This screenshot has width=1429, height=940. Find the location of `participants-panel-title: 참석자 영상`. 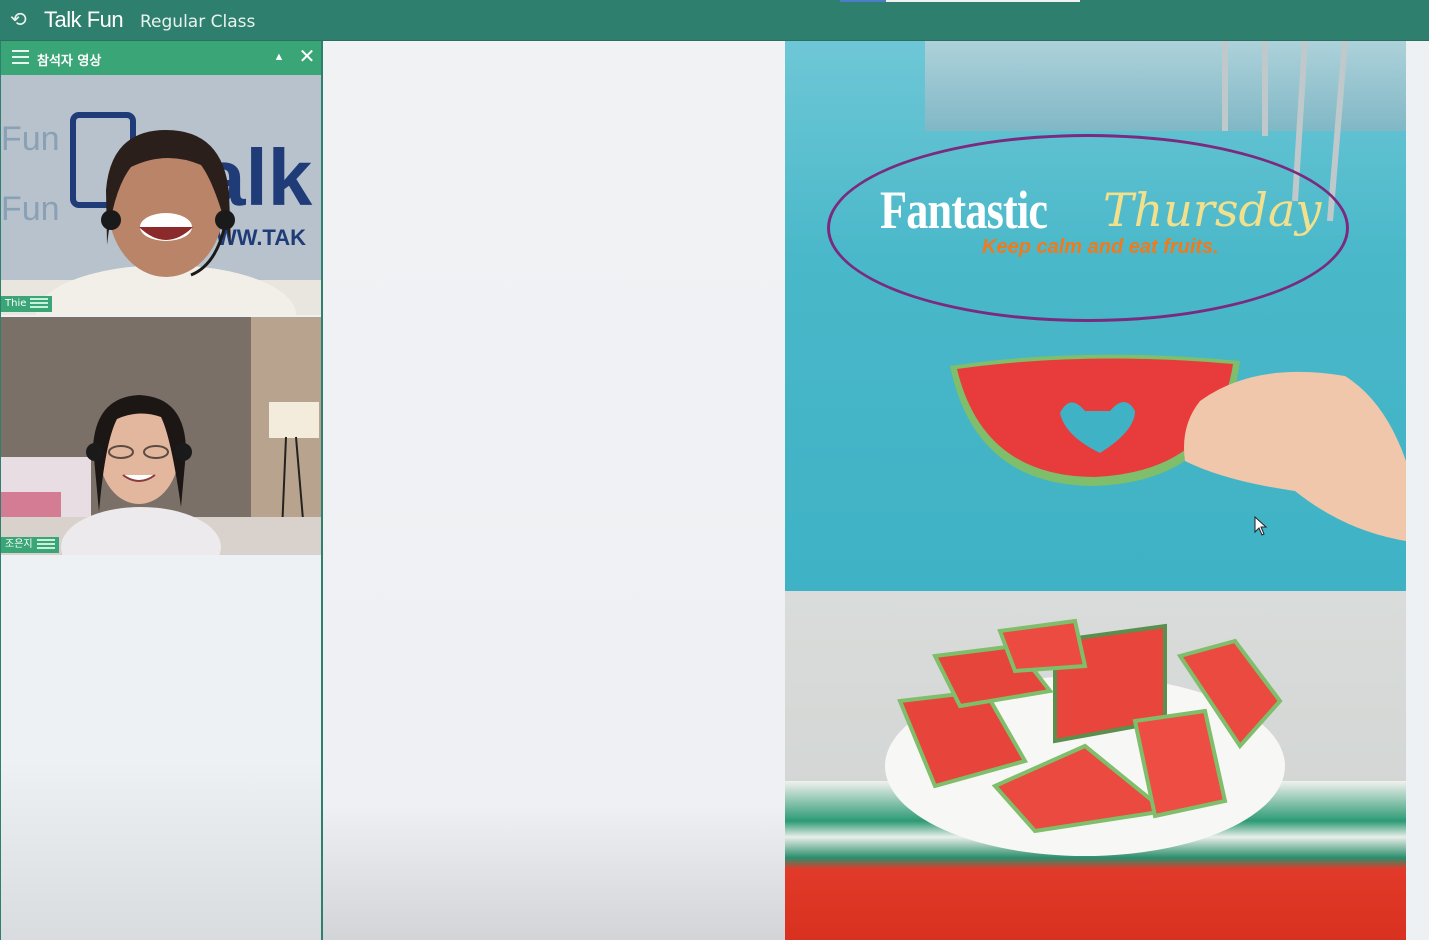

participants-panel-title: 참석자 영상 is located at coordinates (69, 61).